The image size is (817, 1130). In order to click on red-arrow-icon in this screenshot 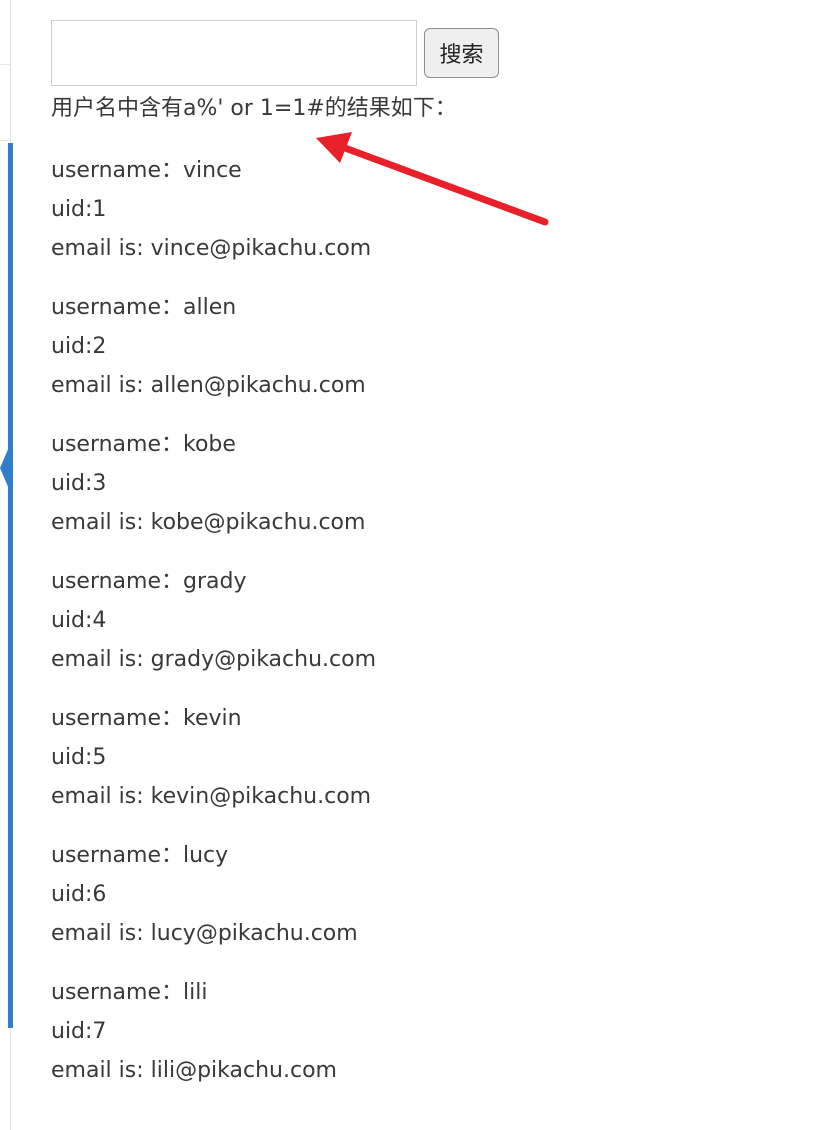, I will do `click(432, 179)`.